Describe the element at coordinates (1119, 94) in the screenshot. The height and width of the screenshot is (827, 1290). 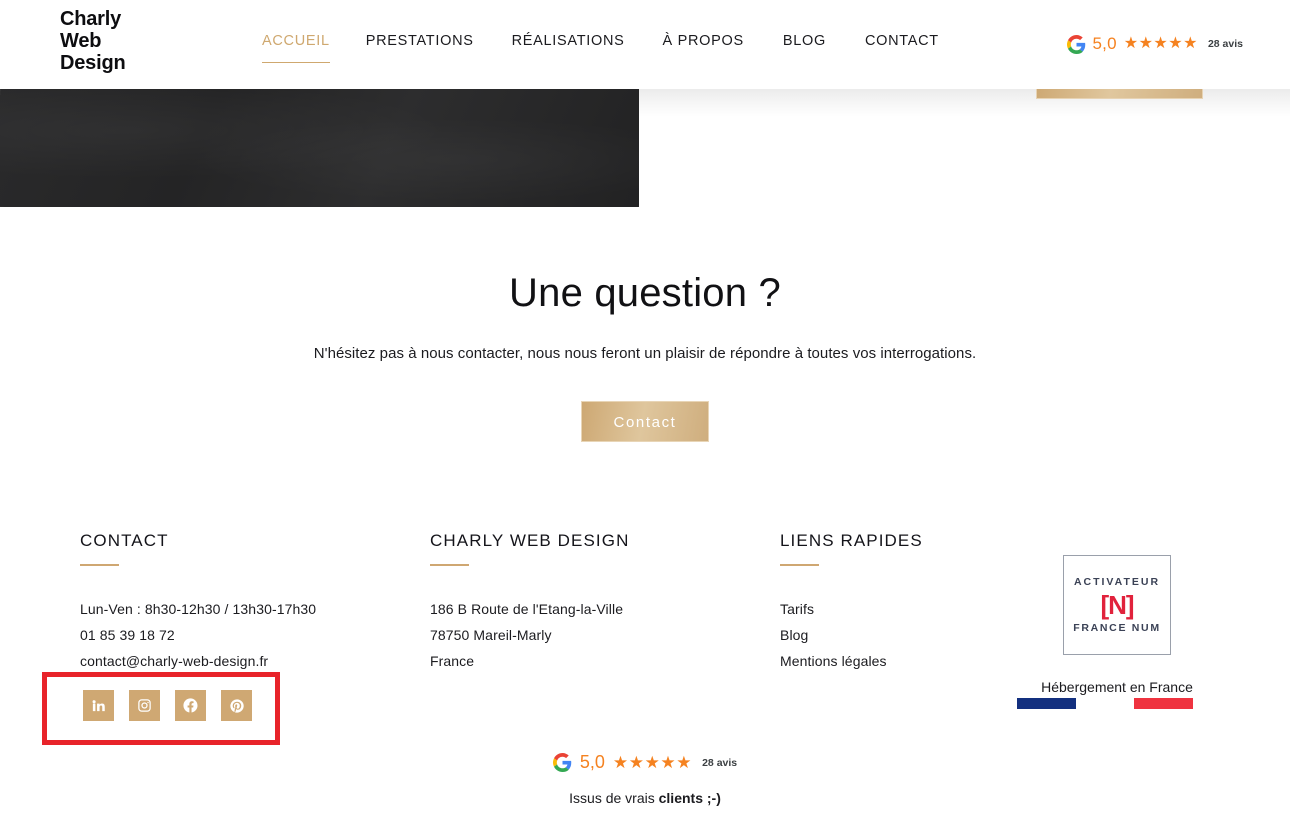
I see `floating-cta-button` at that location.